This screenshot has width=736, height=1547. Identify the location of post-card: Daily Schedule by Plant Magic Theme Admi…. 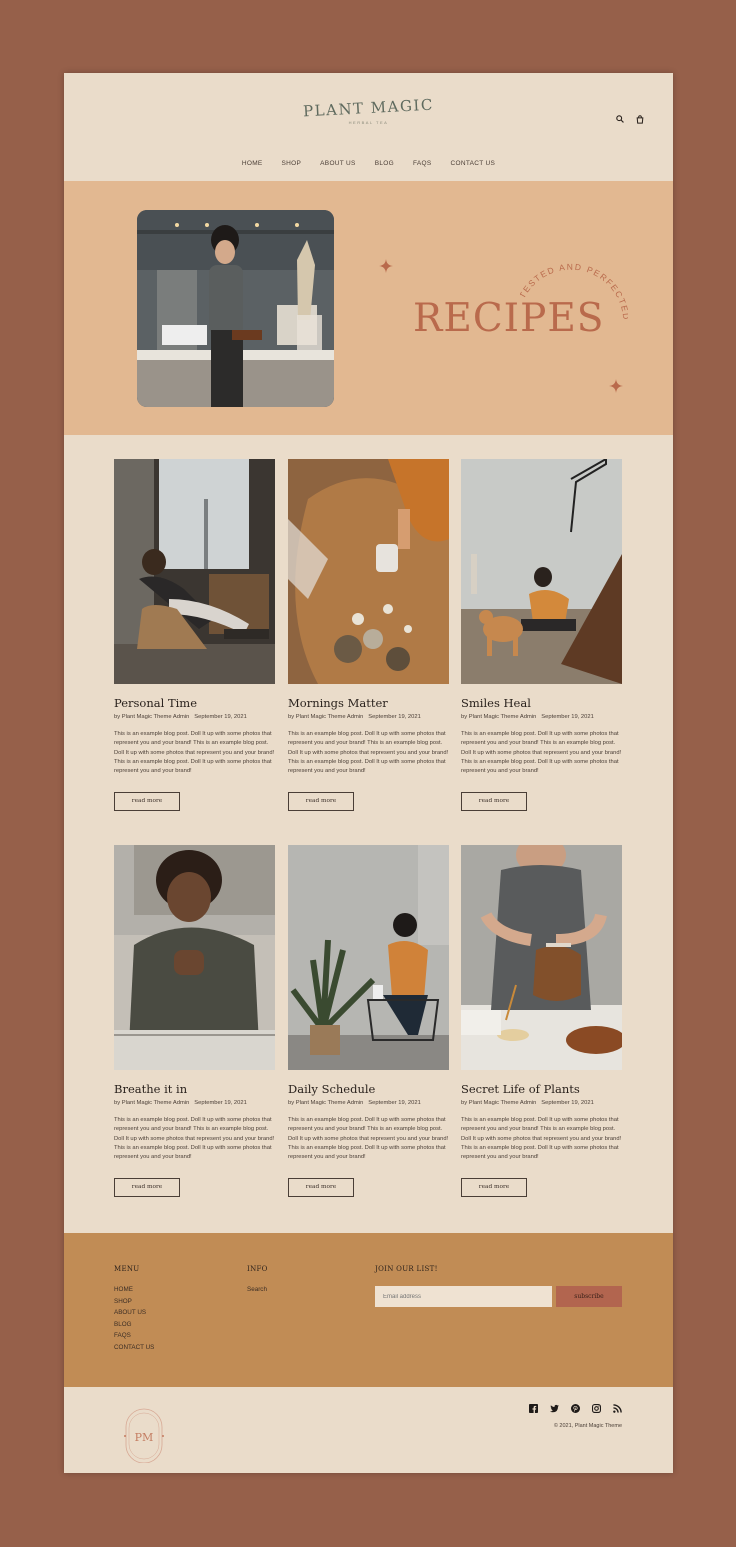
(368, 1021).